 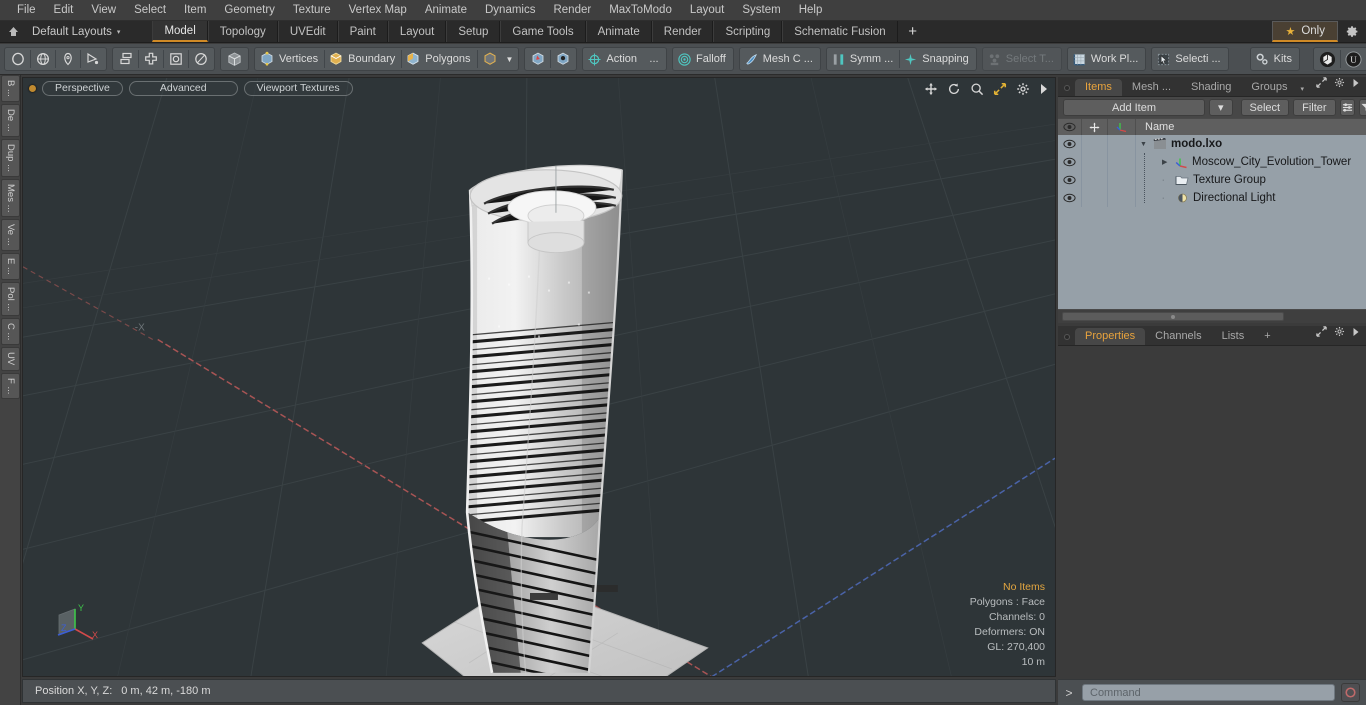 What do you see at coordinates (1267, 336) in the screenshot?
I see `add-properties-tab-button: +` at bounding box center [1267, 336].